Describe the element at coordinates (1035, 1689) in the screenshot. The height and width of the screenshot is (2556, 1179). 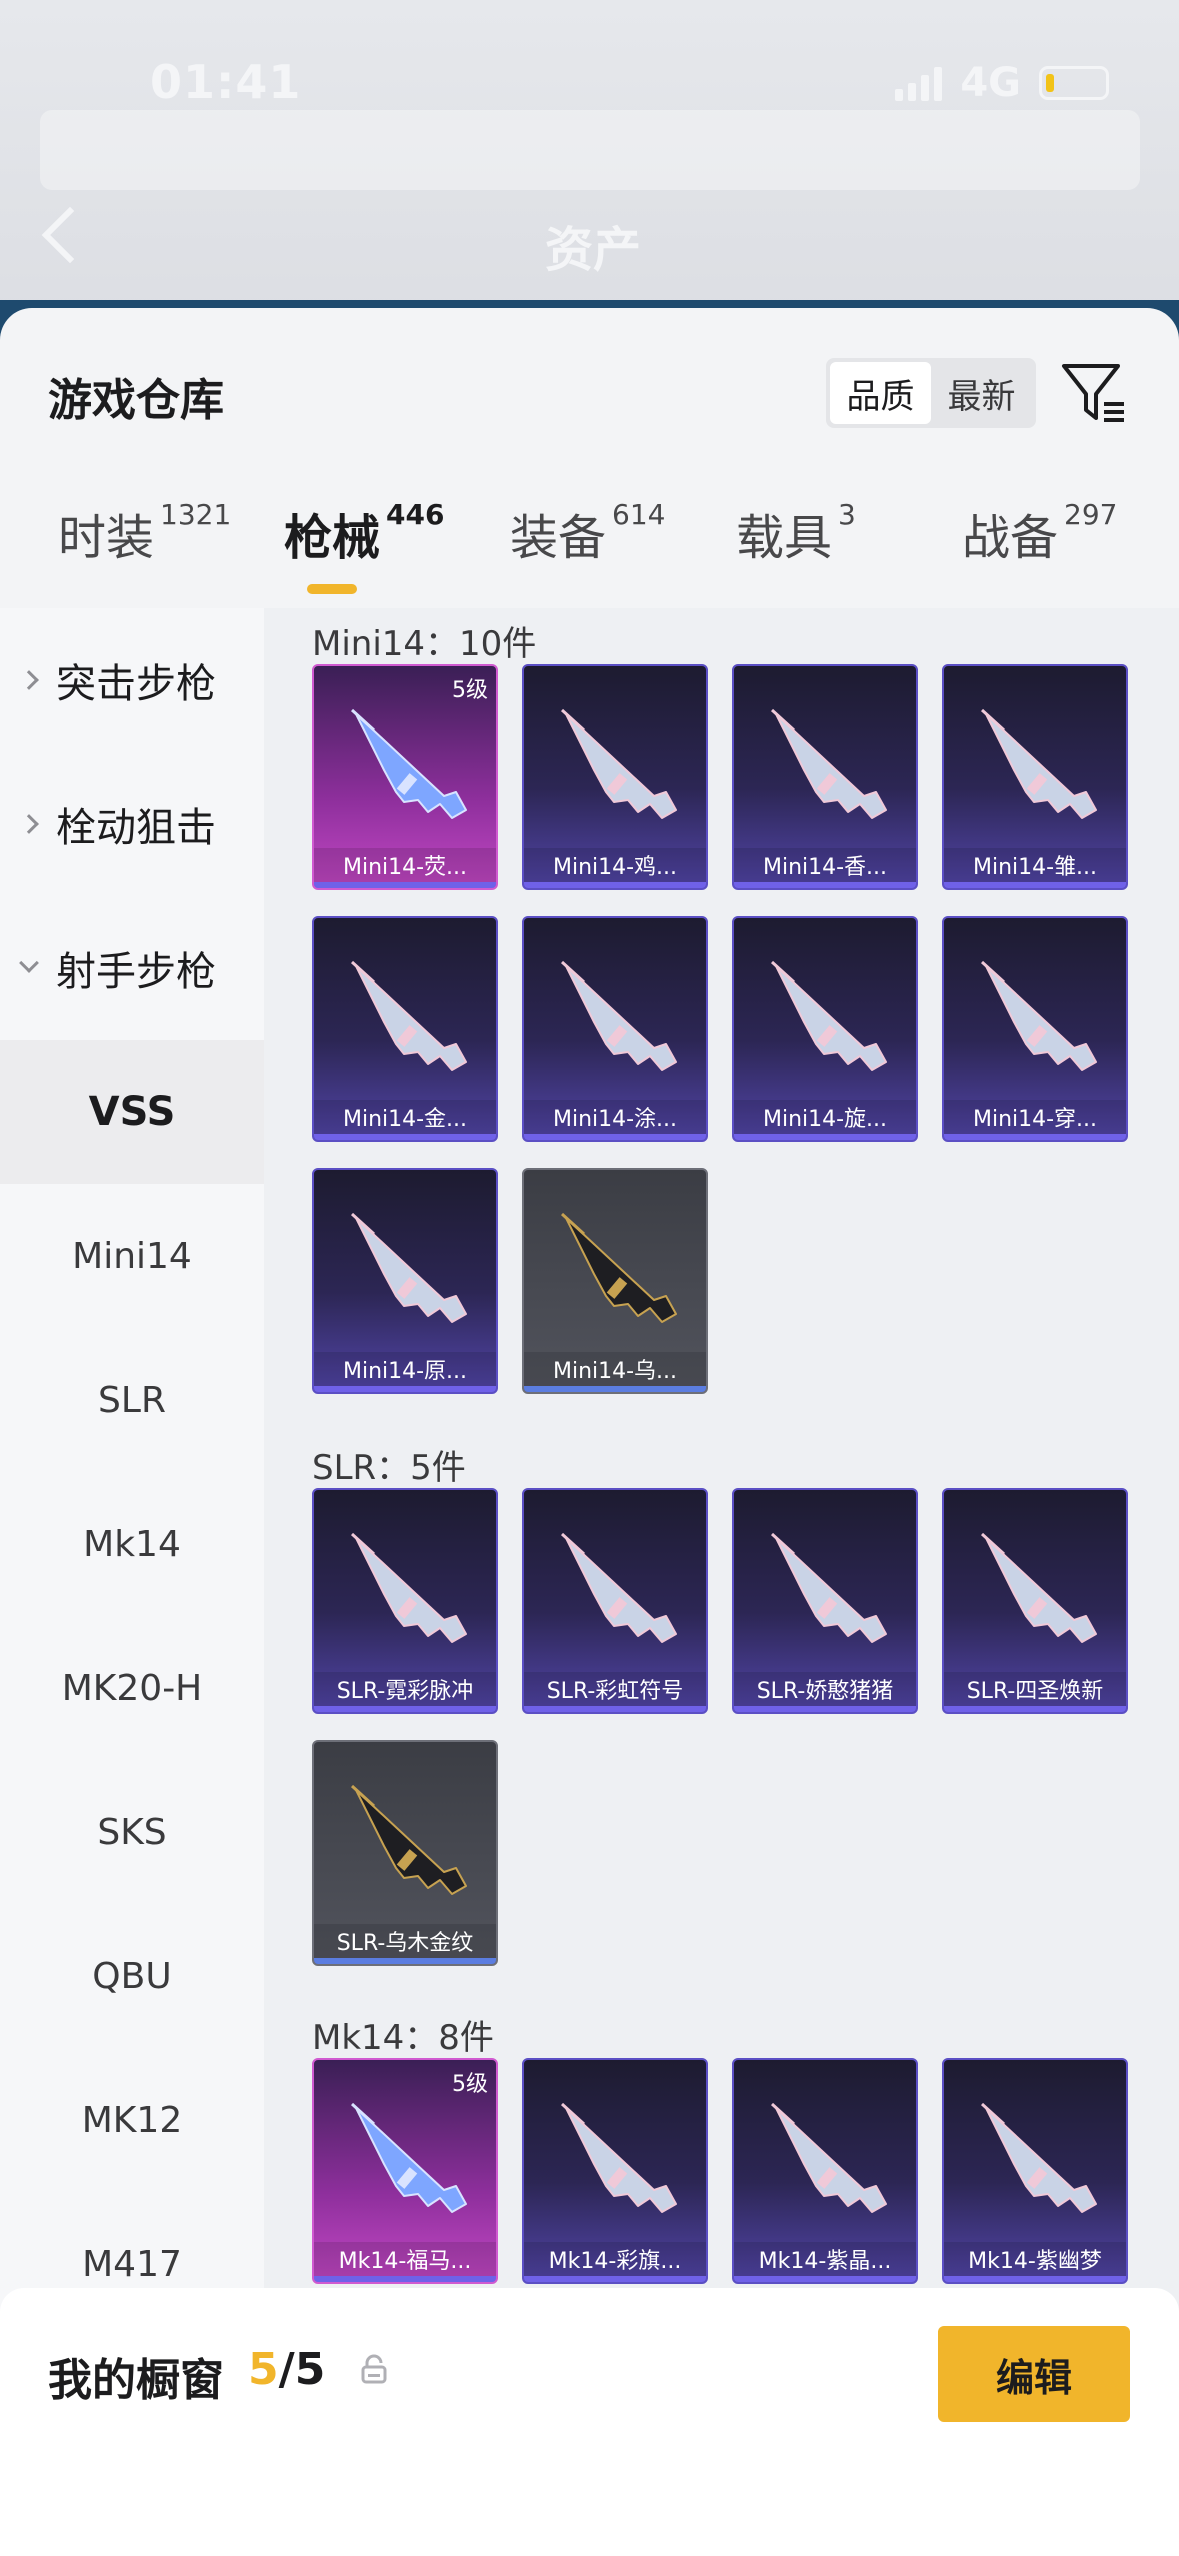
I see `item-name: SLR-四圣焕新` at that location.